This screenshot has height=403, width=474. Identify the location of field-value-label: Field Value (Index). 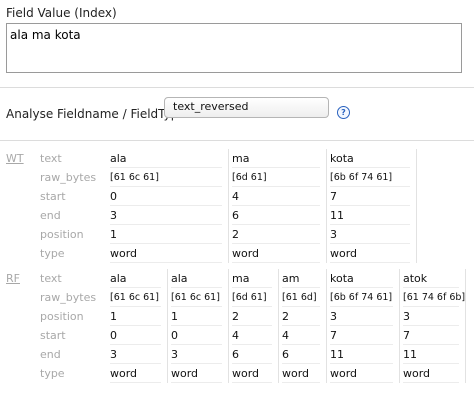
(61, 13).